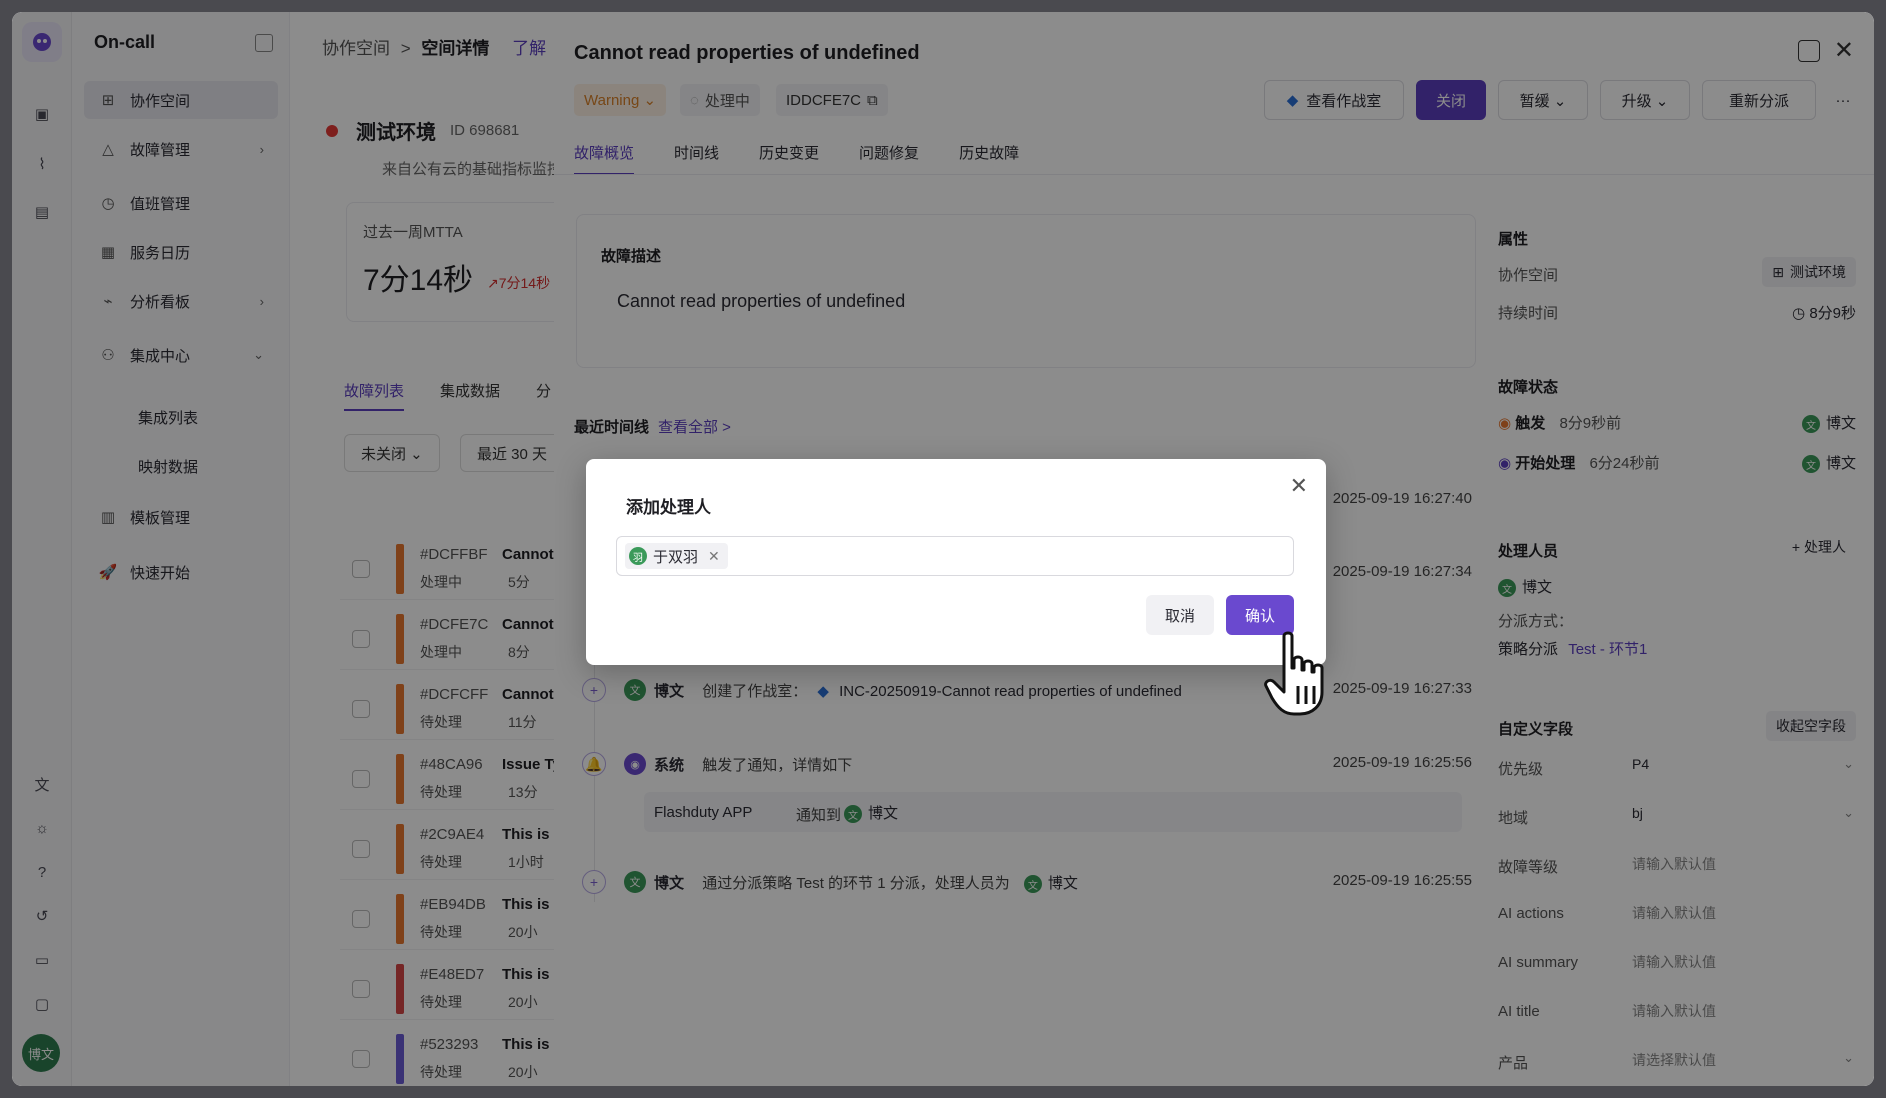  I want to click on hand-cursor-icon, so click(1294, 673).